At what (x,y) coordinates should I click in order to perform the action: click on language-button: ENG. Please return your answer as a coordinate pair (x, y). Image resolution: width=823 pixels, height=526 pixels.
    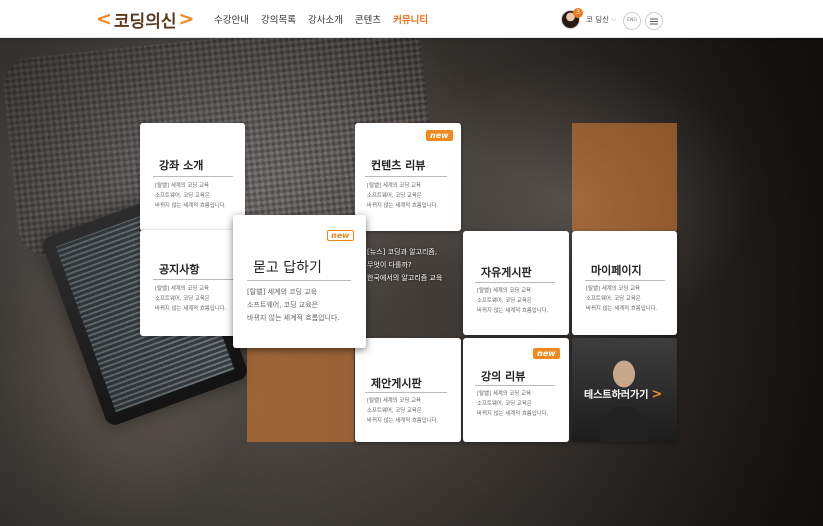
    Looking at the image, I should click on (632, 21).